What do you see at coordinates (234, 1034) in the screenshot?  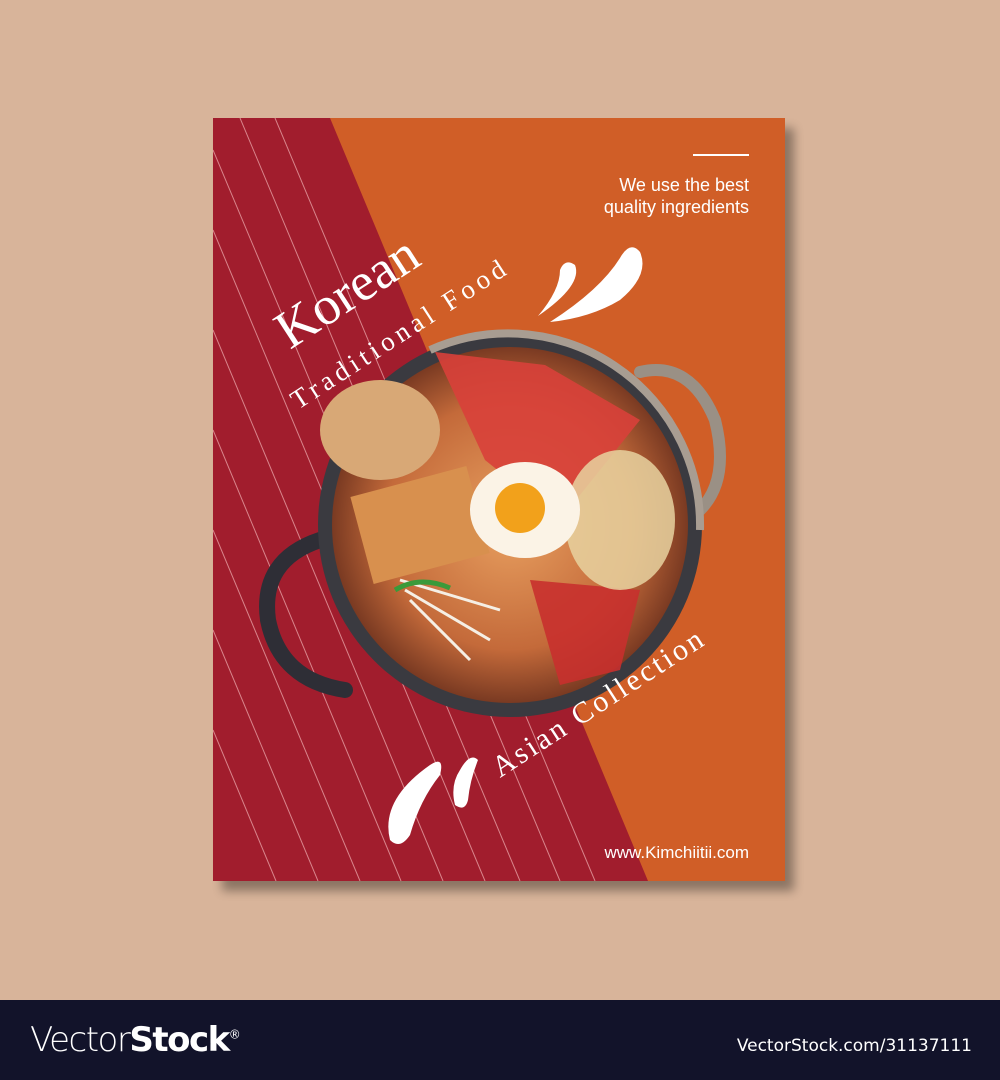 I see `registered-mark: ®` at bounding box center [234, 1034].